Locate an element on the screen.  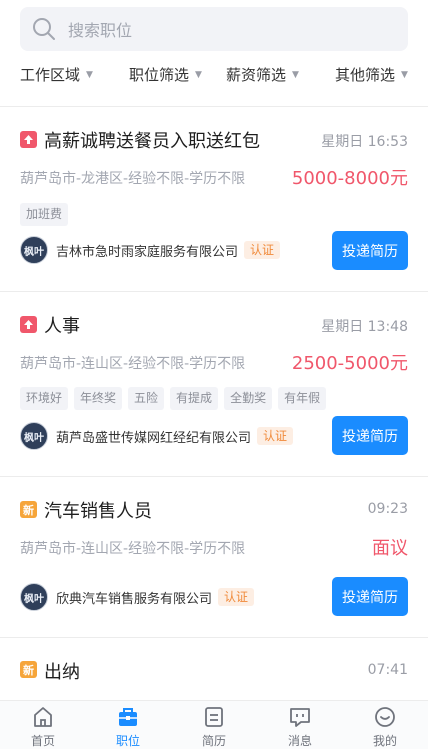
message-icon is located at coordinates (300, 717).